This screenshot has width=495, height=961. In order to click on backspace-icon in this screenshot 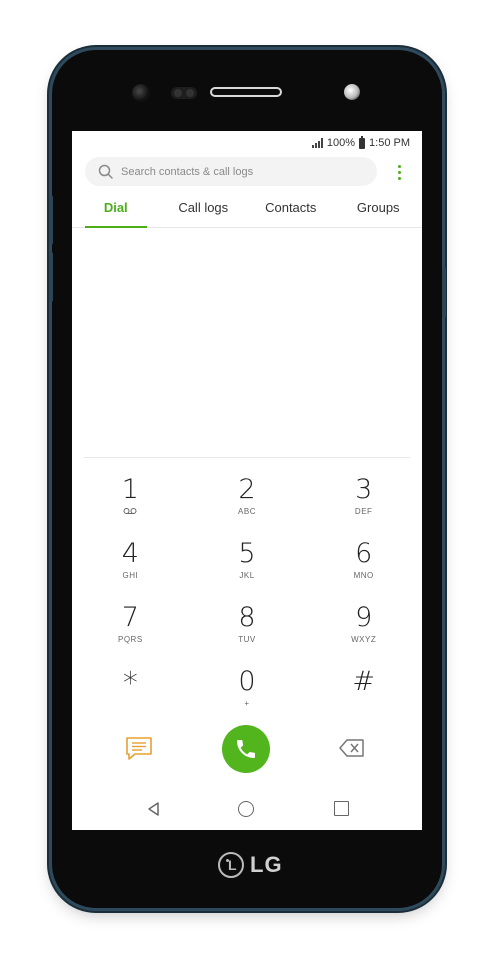, I will do `click(352, 748)`.